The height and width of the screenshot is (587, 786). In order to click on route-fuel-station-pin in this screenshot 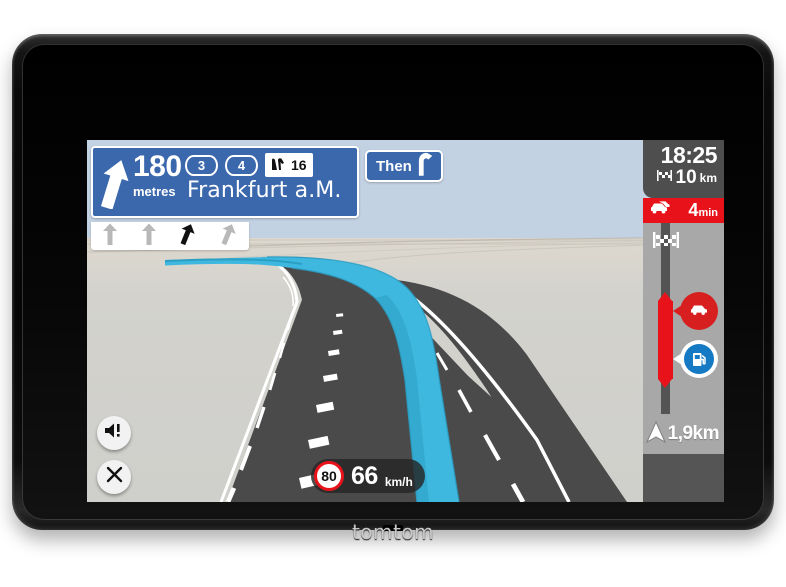, I will do `click(696, 359)`.